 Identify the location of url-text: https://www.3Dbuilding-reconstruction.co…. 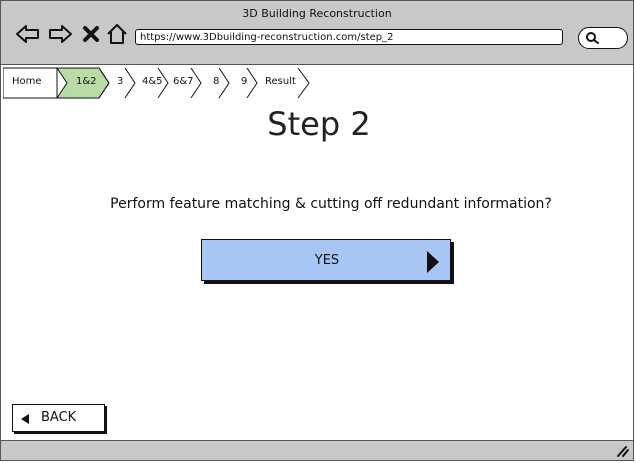
(267, 37).